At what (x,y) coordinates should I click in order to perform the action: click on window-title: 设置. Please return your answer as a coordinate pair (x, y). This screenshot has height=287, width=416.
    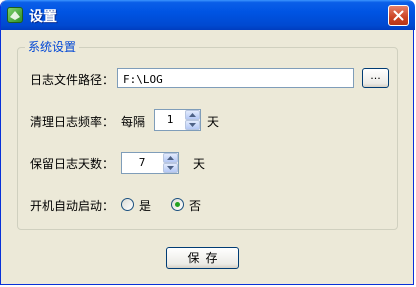
    Looking at the image, I should click on (43, 17).